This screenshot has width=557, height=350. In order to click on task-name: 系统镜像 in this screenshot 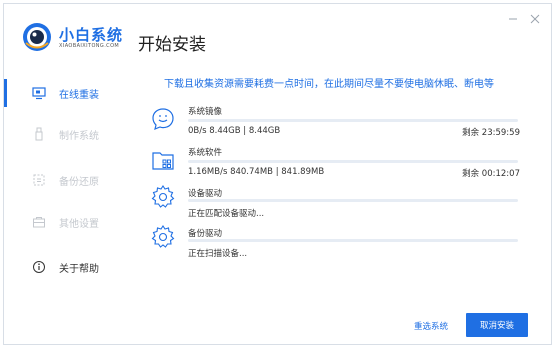, I will do `click(205, 112)`.